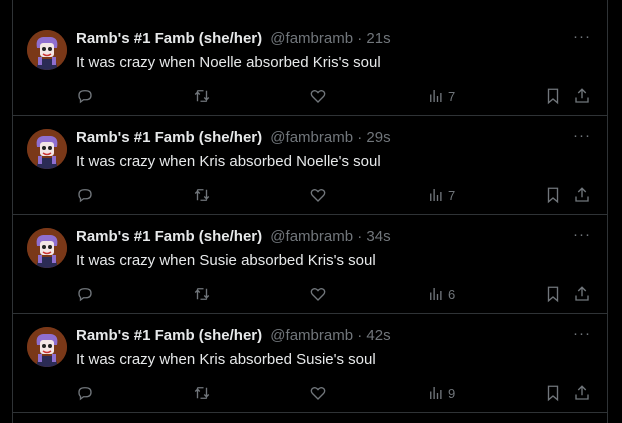 The height and width of the screenshot is (423, 622). What do you see at coordinates (378, 236) in the screenshot?
I see `timestamp: 34s` at bounding box center [378, 236].